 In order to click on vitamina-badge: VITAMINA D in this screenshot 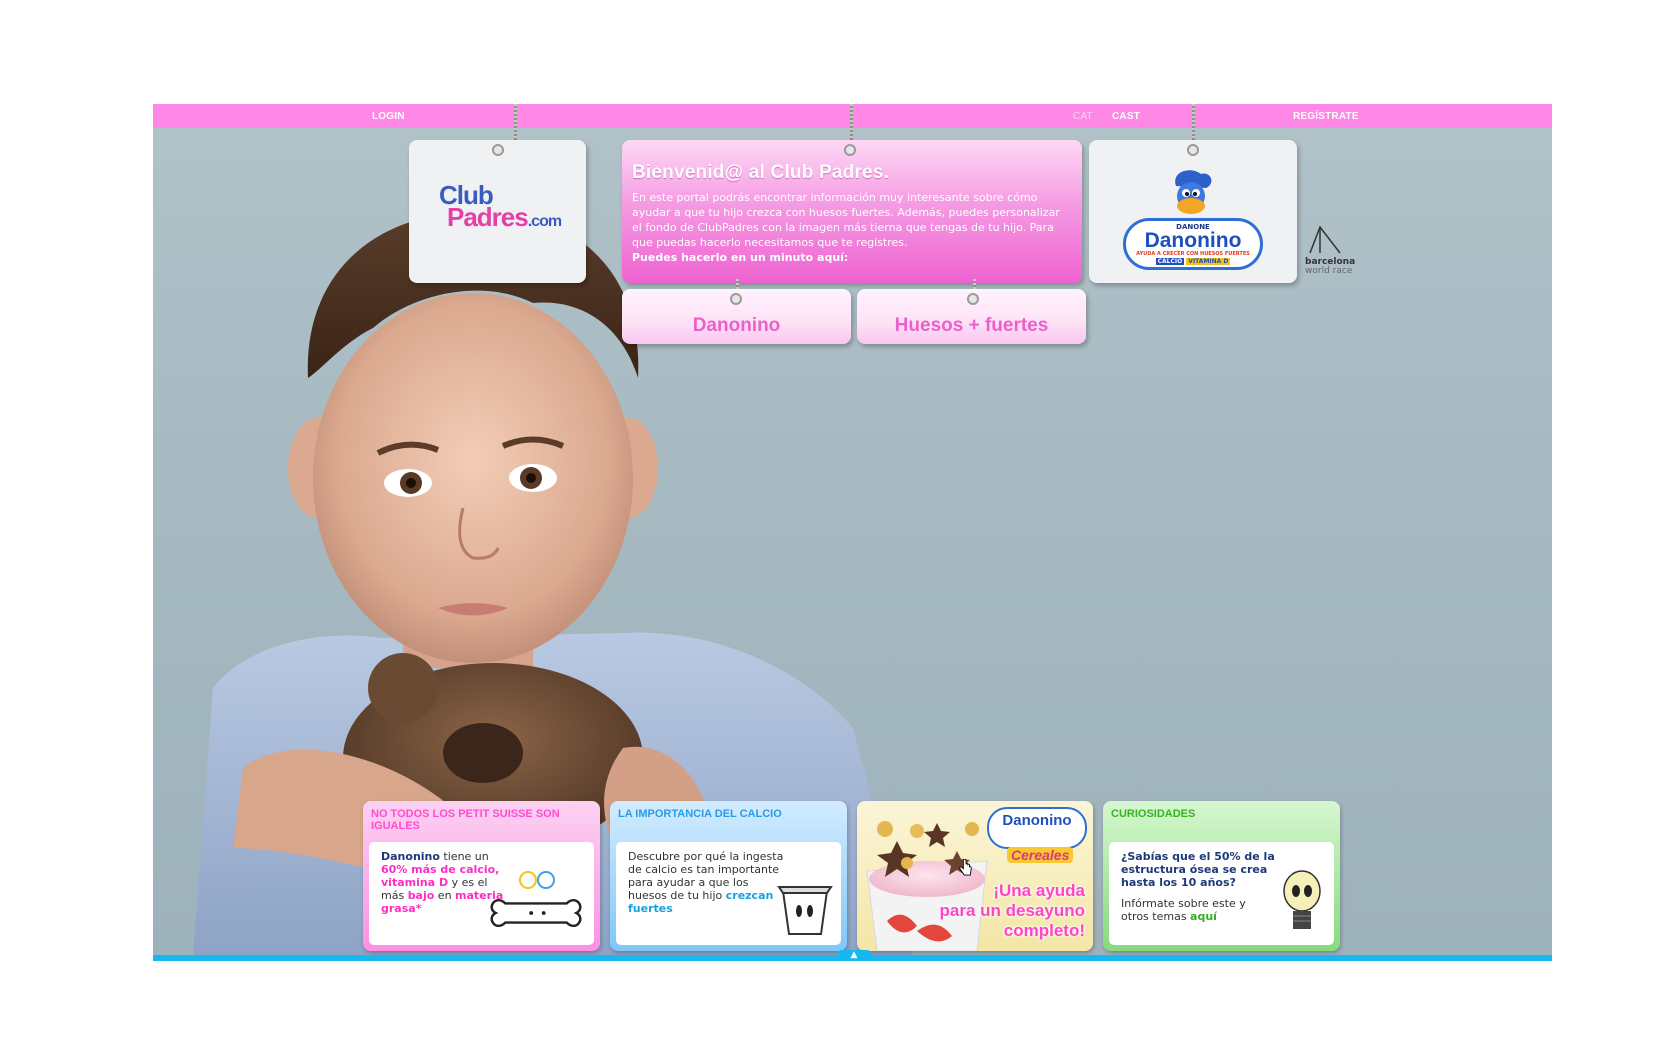, I will do `click(1208, 261)`.